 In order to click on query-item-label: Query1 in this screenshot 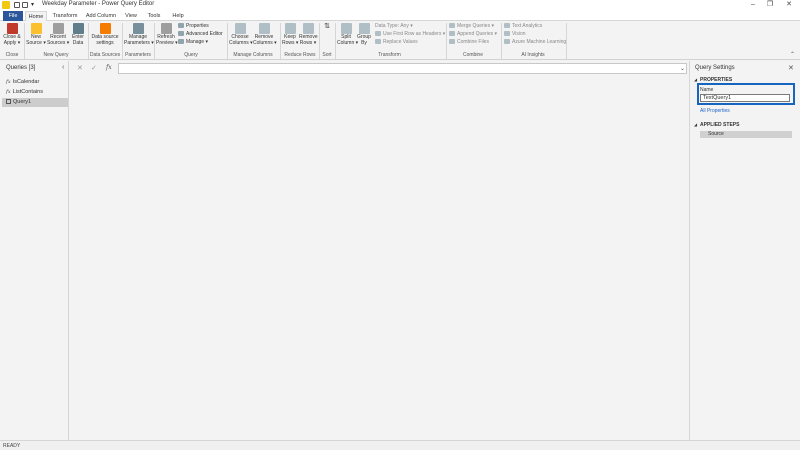, I will do `click(22, 102)`.